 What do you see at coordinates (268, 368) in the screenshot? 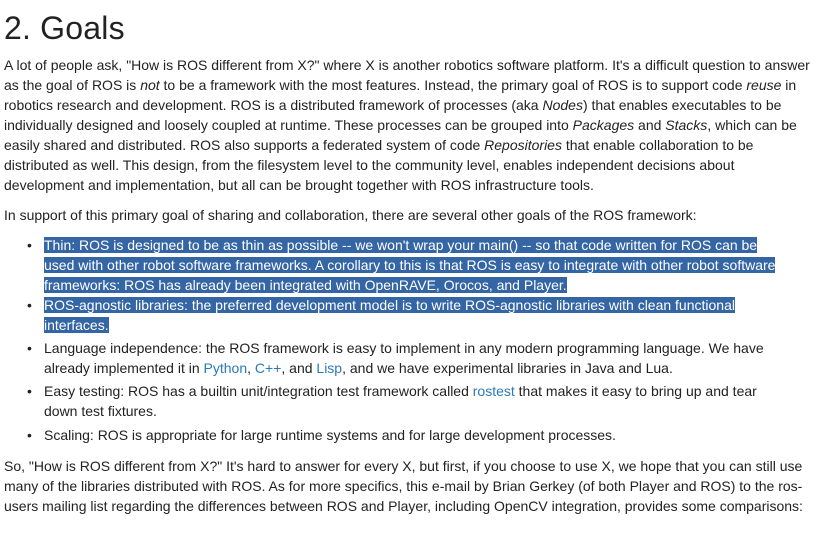
I see `cpp-link: C++` at bounding box center [268, 368].